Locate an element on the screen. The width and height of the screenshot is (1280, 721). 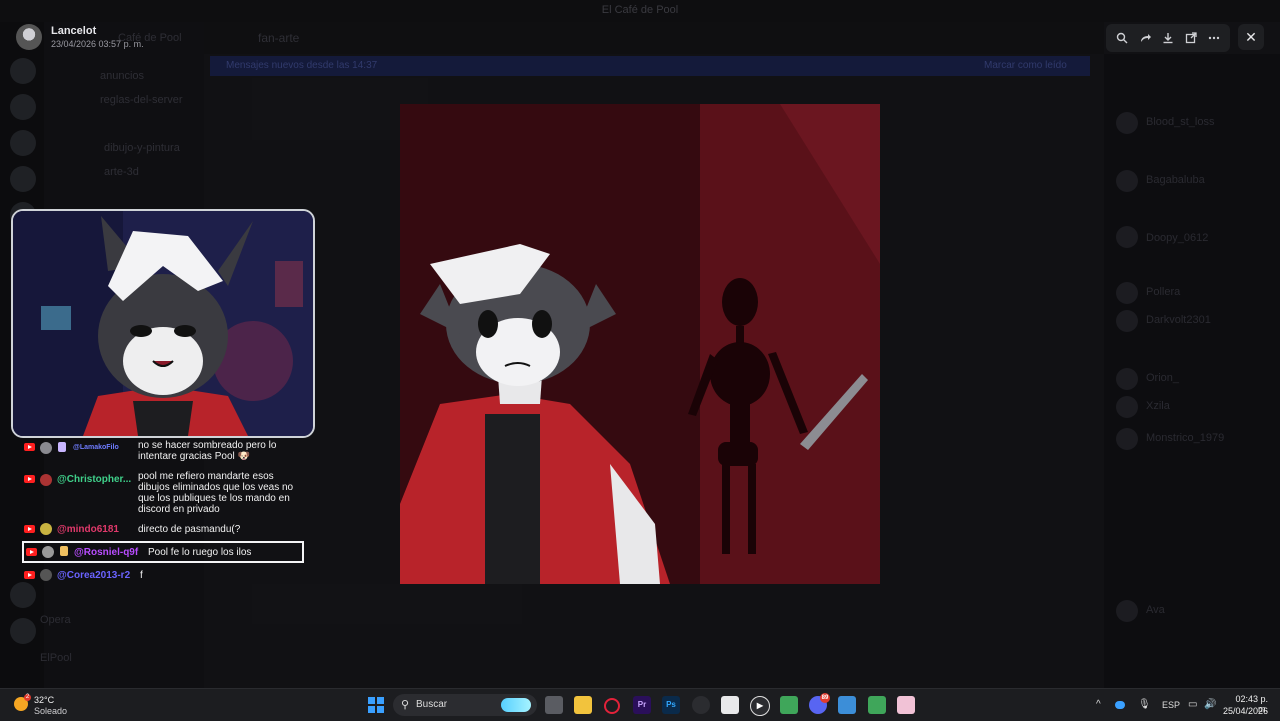
voice-channel: Opera is located at coordinates (55, 620).